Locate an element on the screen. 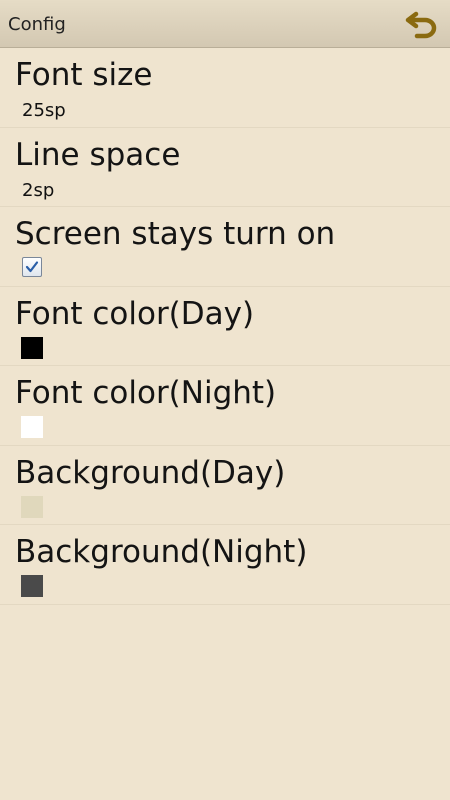 This screenshot has height=800, width=450. back-arrow-icon is located at coordinates (421, 25).